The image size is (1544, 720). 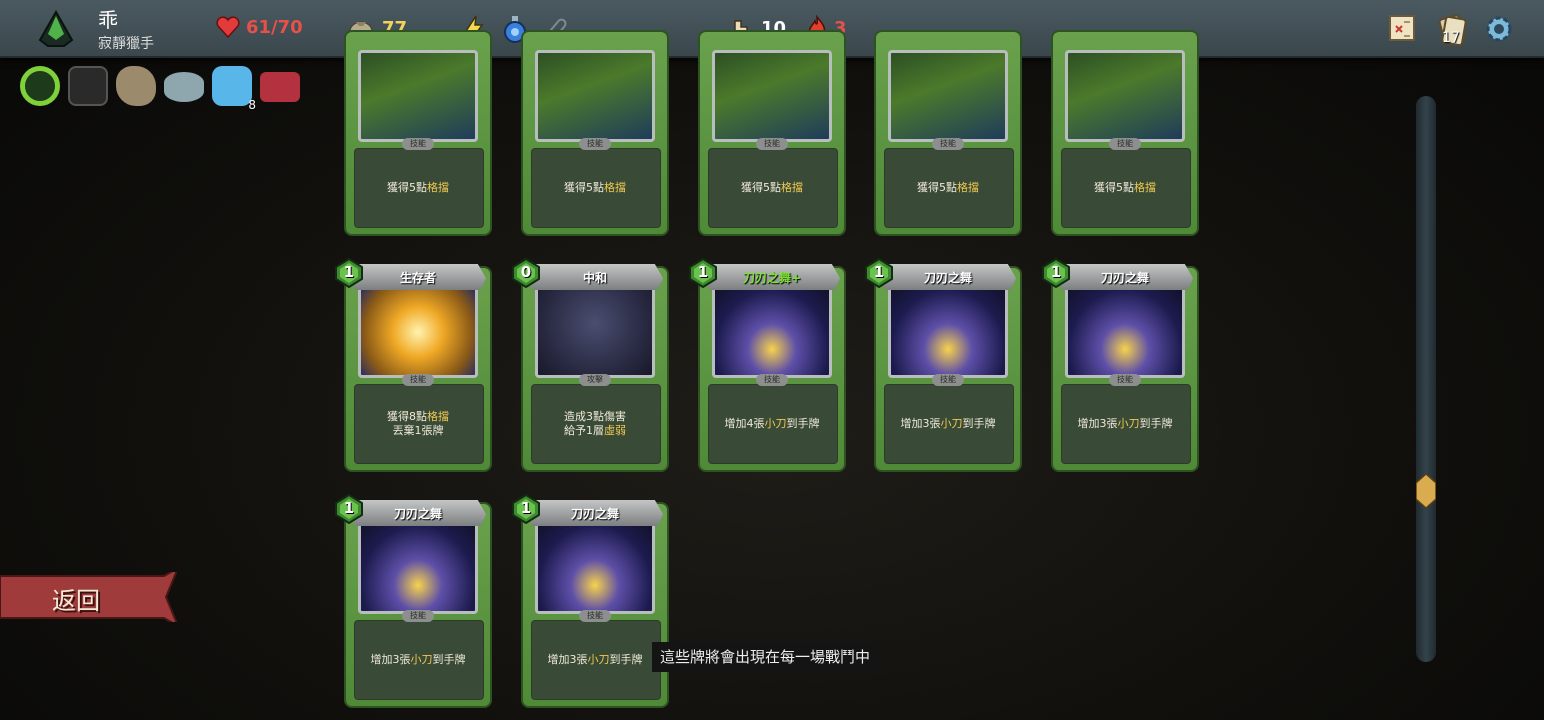 What do you see at coordinates (88, 86) in the screenshot?
I see `dark-box-relic-icon` at bounding box center [88, 86].